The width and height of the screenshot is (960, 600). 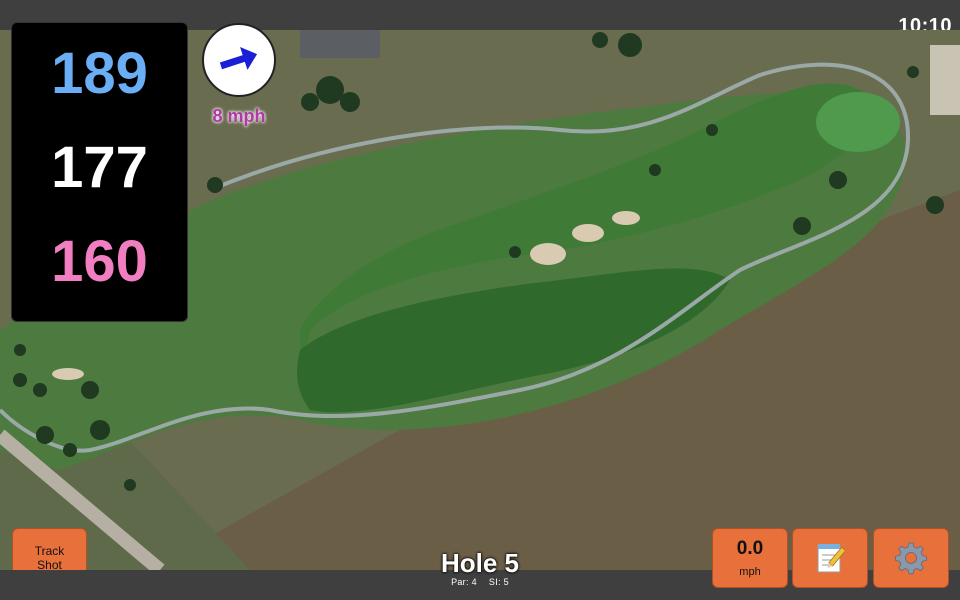 I want to click on arrow-right-icon, so click(x=238, y=58).